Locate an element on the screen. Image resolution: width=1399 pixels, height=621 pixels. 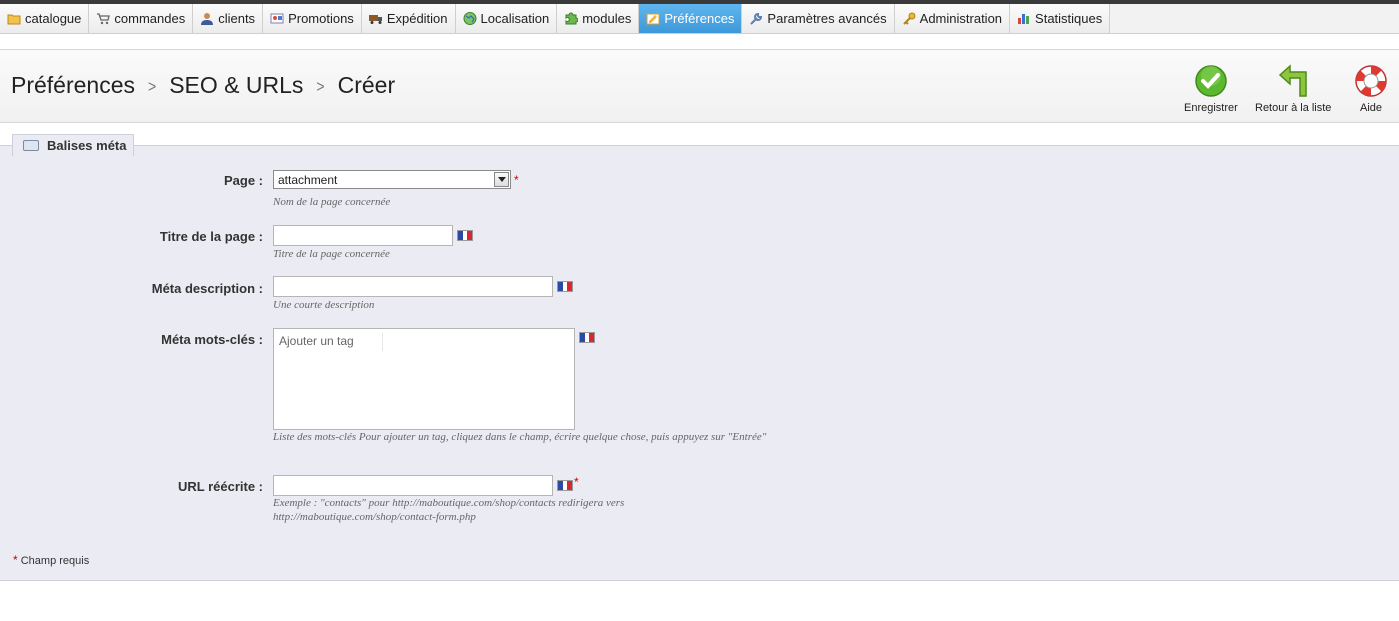
field-label: Méta mots-clés : is located at coordinates (212, 339).